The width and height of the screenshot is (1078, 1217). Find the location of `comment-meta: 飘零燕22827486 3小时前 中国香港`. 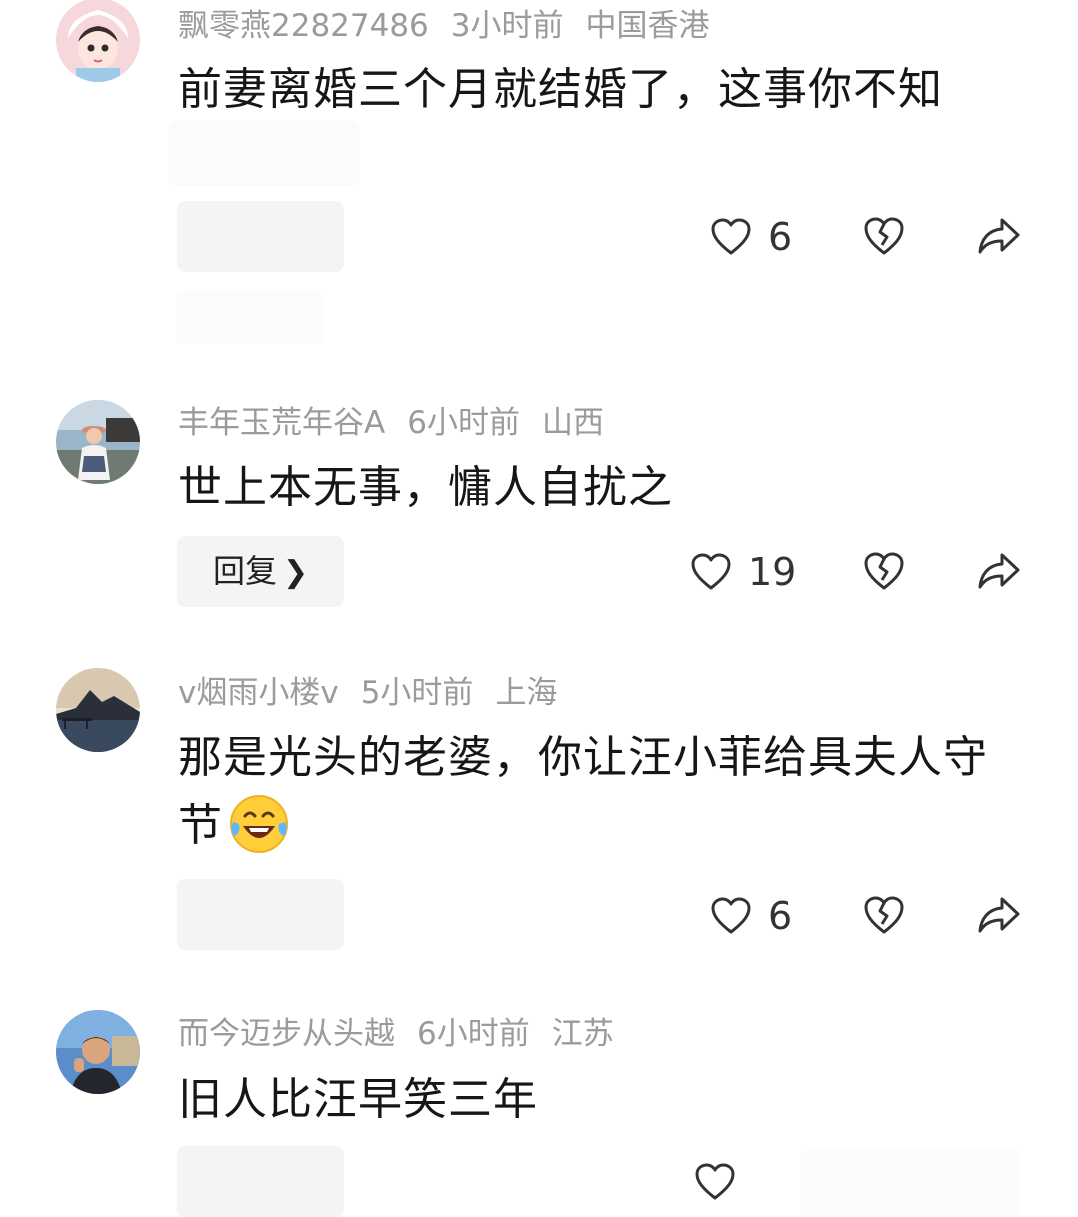

comment-meta: 飘零燕22827486 3小时前 中国香港 is located at coordinates (455, 26).